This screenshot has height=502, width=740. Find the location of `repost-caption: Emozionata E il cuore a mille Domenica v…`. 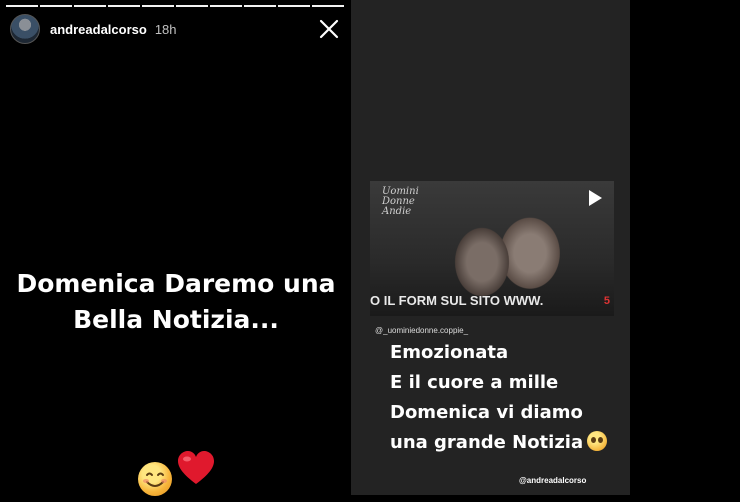

repost-caption: Emozionata E il cuore a mille Domenica v… is located at coordinates (499, 398).